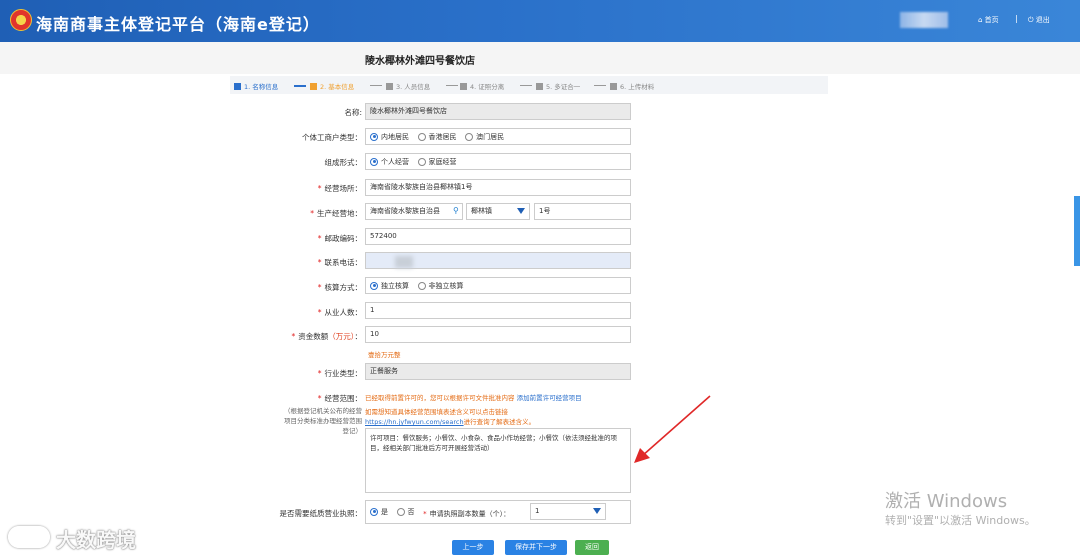 The width and height of the screenshot is (1080, 557). Describe the element at coordinates (582, 211) in the screenshot. I see `address-detail-input: 1号` at that location.